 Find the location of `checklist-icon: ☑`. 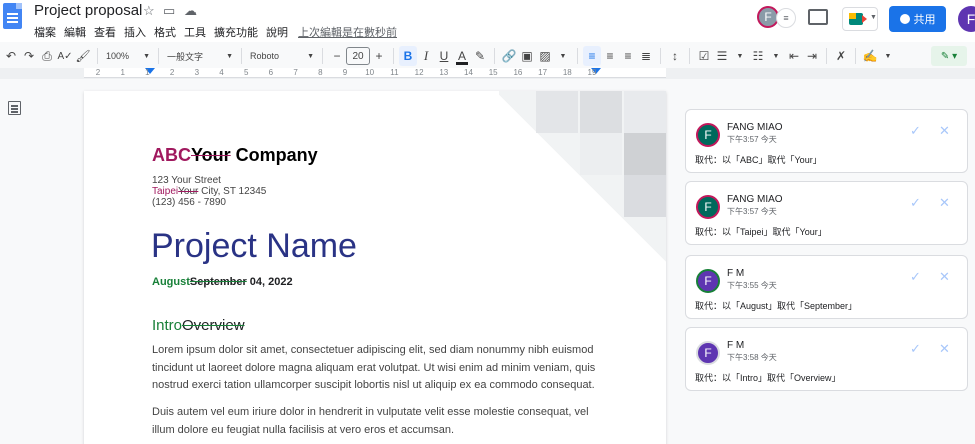

checklist-icon: ☑ is located at coordinates (704, 56).